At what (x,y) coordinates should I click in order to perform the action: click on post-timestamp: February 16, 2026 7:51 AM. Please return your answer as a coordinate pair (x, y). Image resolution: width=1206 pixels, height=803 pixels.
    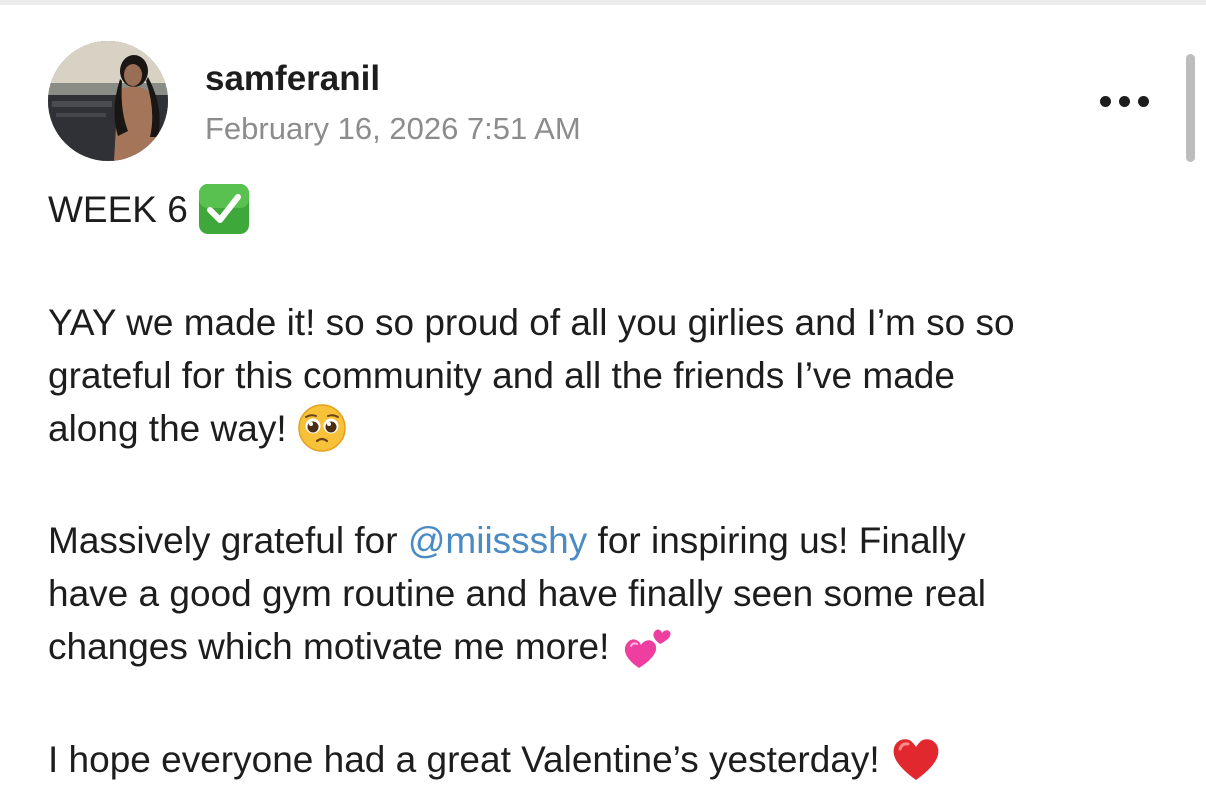
    Looking at the image, I should click on (393, 128).